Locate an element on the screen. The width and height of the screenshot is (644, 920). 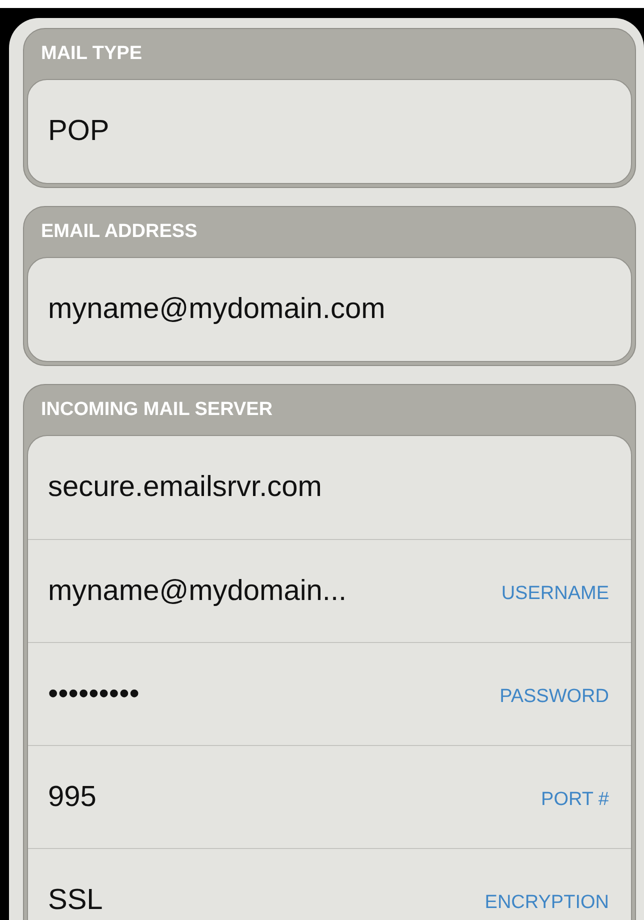
input-field: POP is located at coordinates (79, 131).